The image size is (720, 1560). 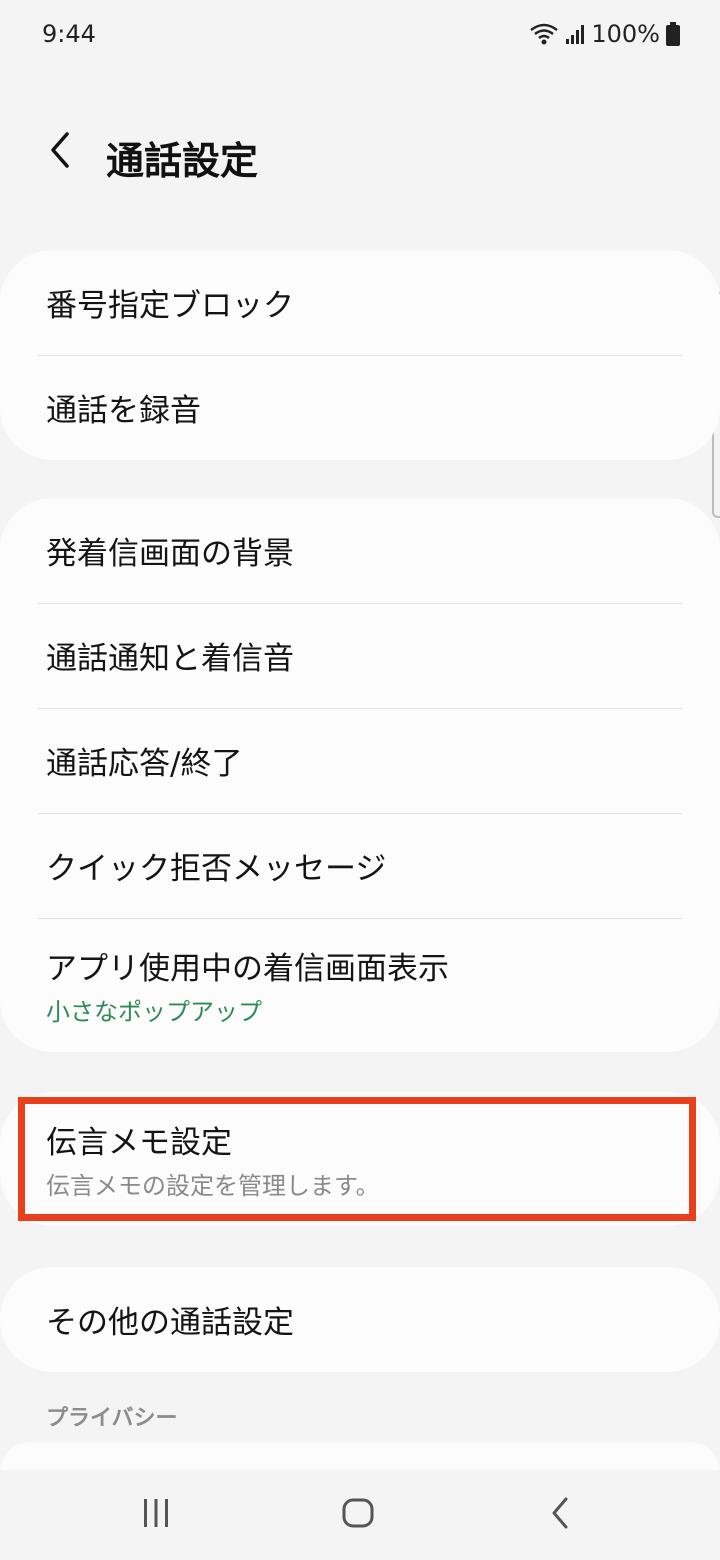 I want to click on list-item-other-call-settings: その他の通話設定, so click(x=360, y=1319).